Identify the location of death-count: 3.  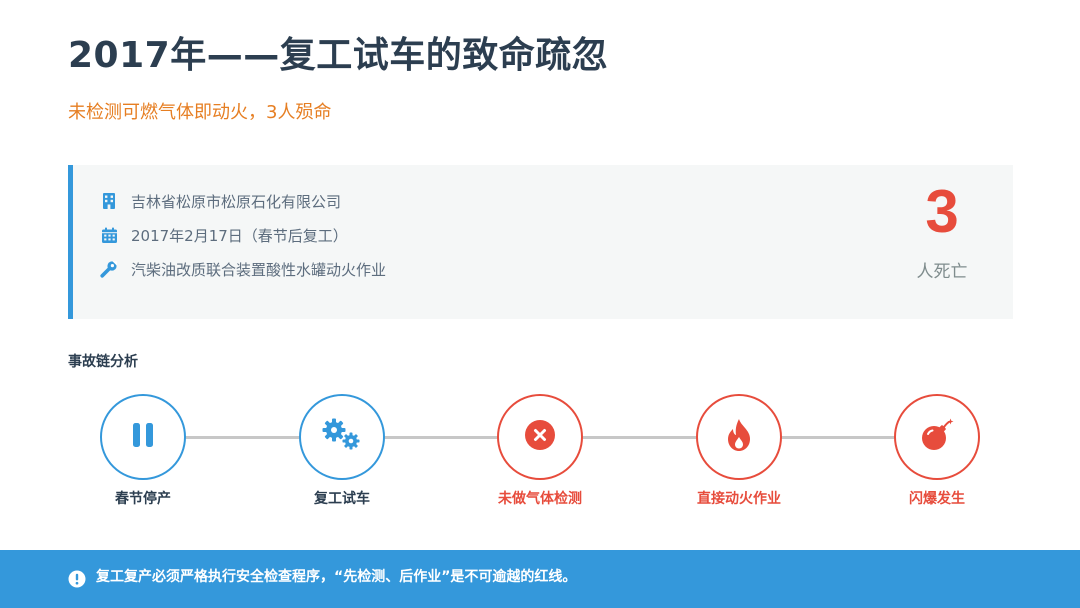
(942, 211).